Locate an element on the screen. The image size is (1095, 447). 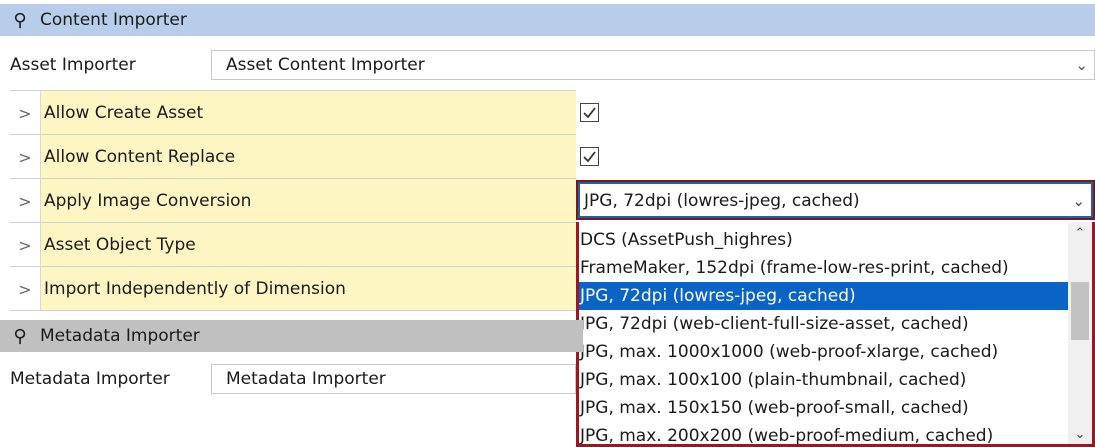
asset-importer-select: Asset Content Importer ⌄ is located at coordinates (653, 65).